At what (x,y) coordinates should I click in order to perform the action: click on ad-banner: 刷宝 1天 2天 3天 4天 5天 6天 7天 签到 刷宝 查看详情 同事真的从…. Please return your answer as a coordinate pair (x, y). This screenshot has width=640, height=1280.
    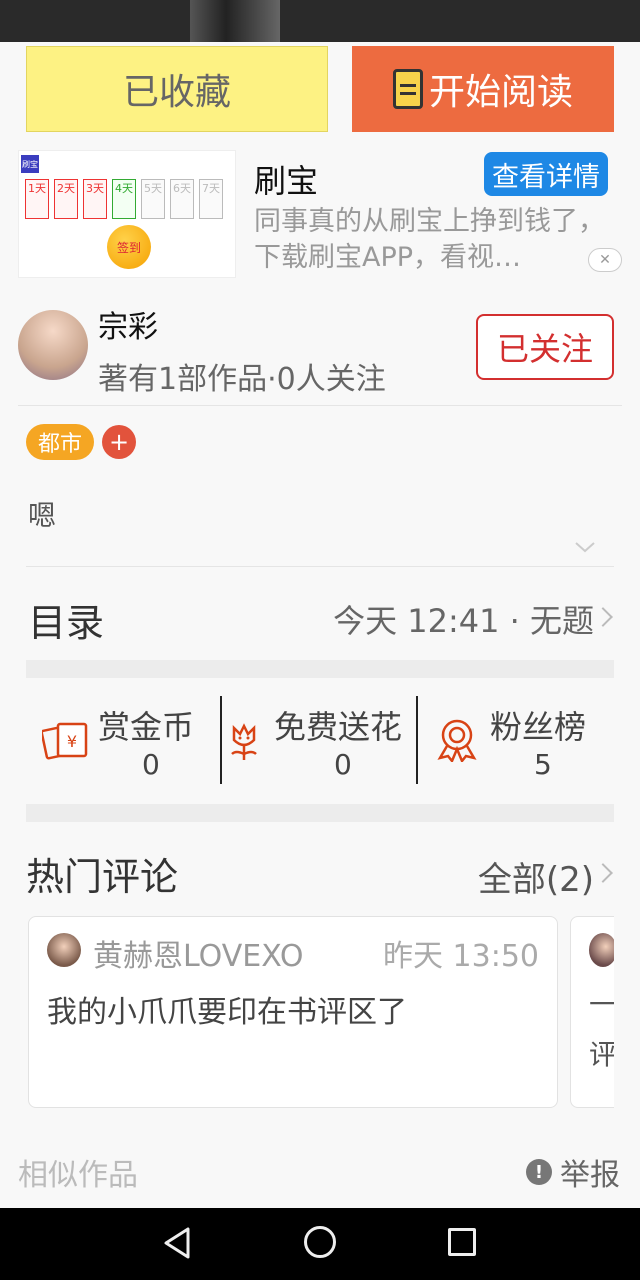
    Looking at the image, I should click on (320, 215).